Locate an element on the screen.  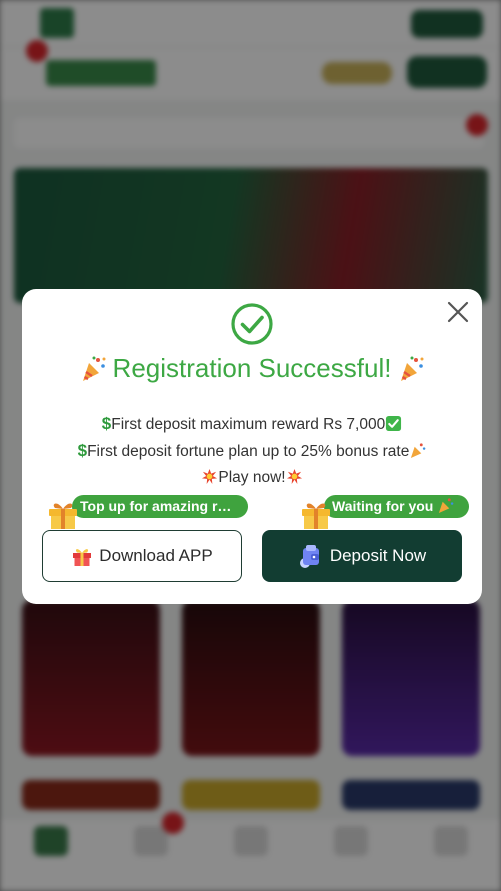
title-row: Registration Successful! is located at coordinates (252, 368).